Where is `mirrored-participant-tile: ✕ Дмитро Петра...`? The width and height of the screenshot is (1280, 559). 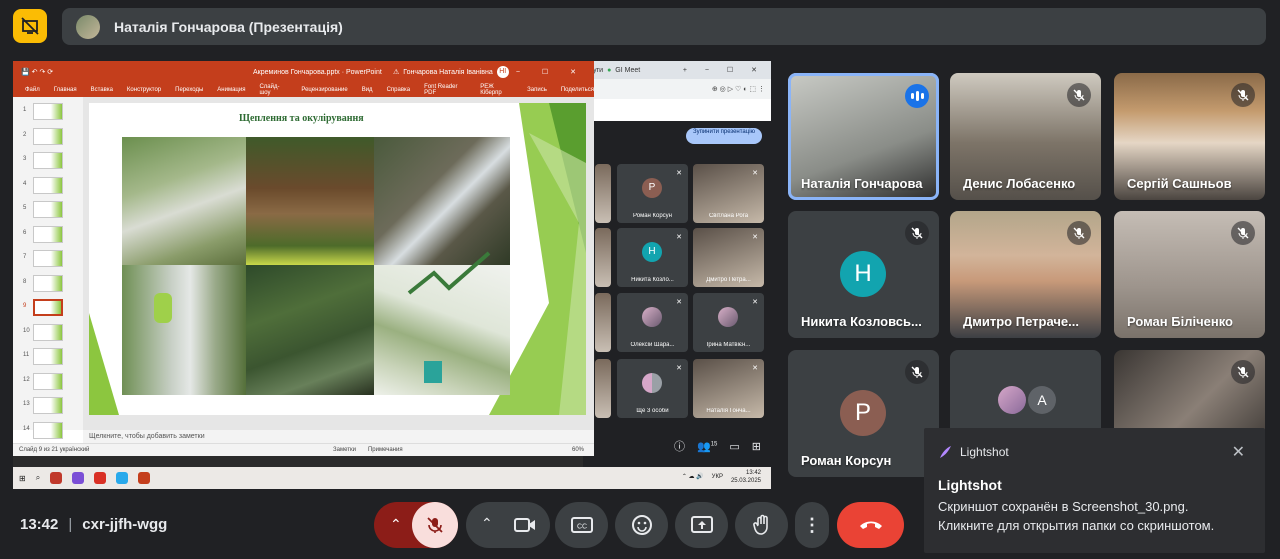 mirrored-participant-tile: ✕ Дмитро Петра... is located at coordinates (728, 257).